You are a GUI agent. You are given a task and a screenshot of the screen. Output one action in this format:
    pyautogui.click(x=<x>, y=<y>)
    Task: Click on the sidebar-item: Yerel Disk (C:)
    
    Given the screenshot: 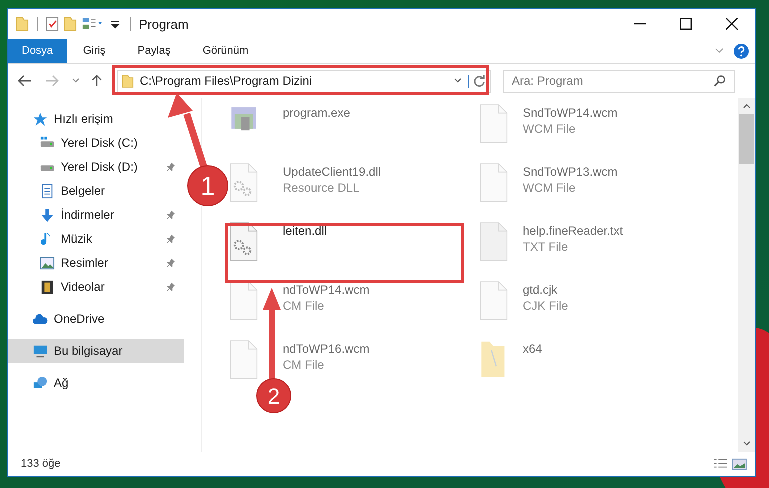 What is the action you would take?
    pyautogui.click(x=96, y=143)
    